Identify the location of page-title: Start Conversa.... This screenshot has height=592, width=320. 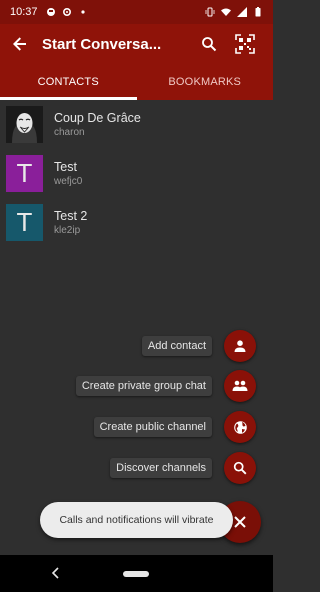
(102, 44).